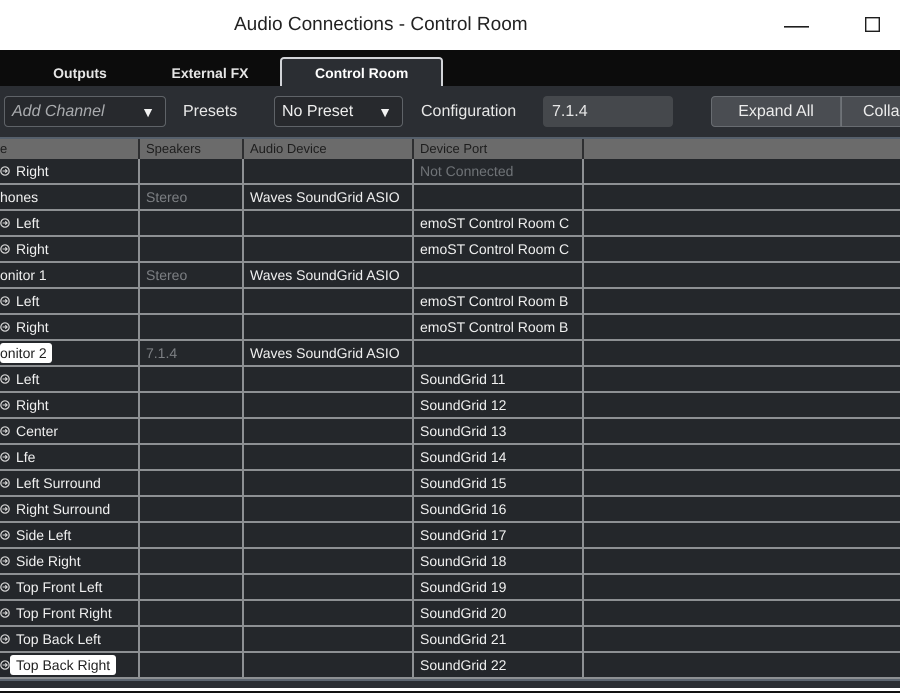 The width and height of the screenshot is (900, 700). I want to click on channel-name: Top Front Left, so click(59, 587).